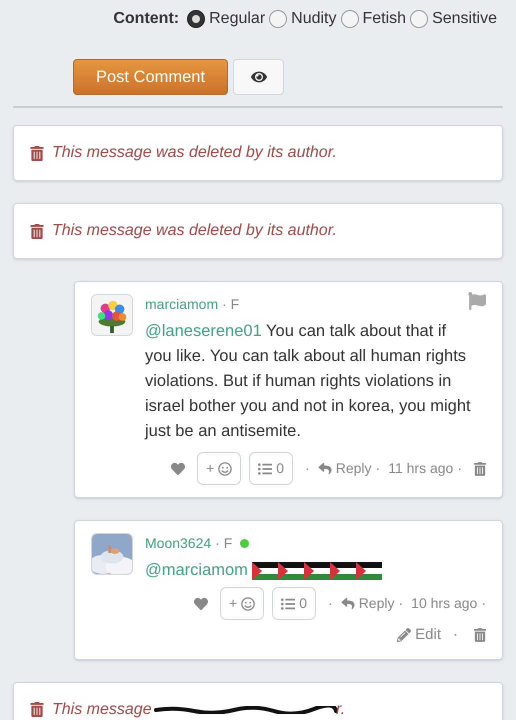 The width and height of the screenshot is (516, 720). What do you see at coordinates (196, 570) in the screenshot?
I see `mention-link: @marciamom` at bounding box center [196, 570].